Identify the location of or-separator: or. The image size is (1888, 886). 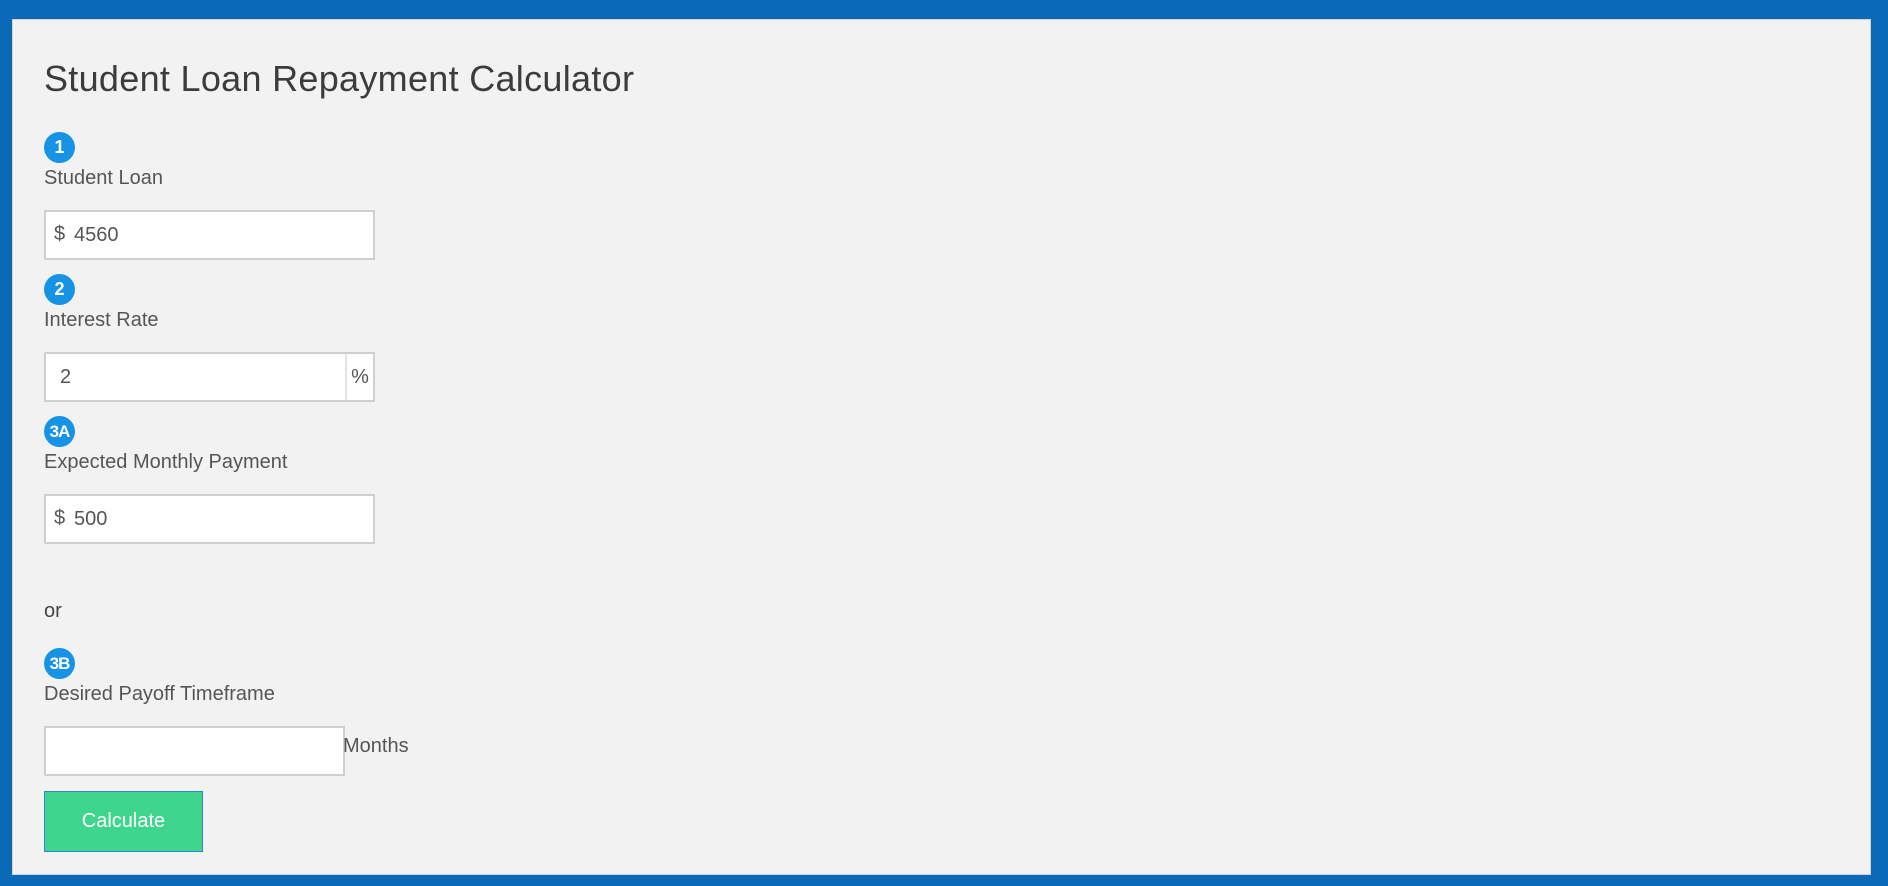
(53, 611).